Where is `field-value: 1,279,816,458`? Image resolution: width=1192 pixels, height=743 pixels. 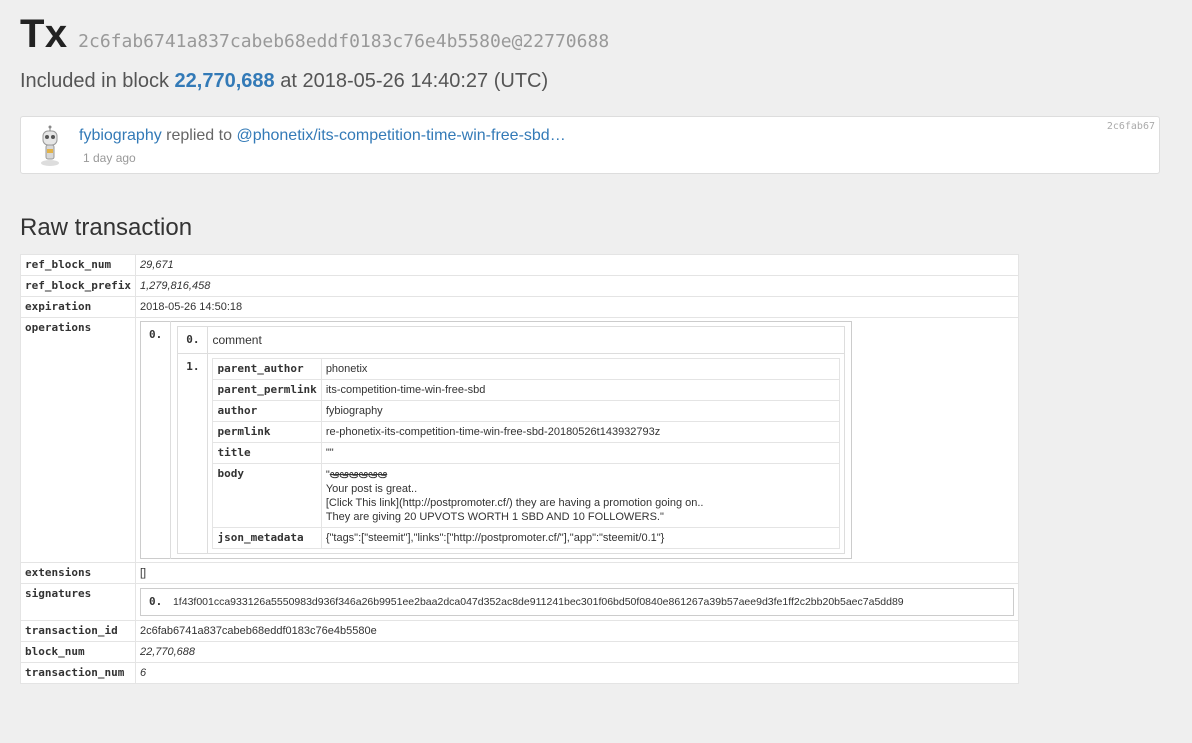 field-value: 1,279,816,458 is located at coordinates (576, 286).